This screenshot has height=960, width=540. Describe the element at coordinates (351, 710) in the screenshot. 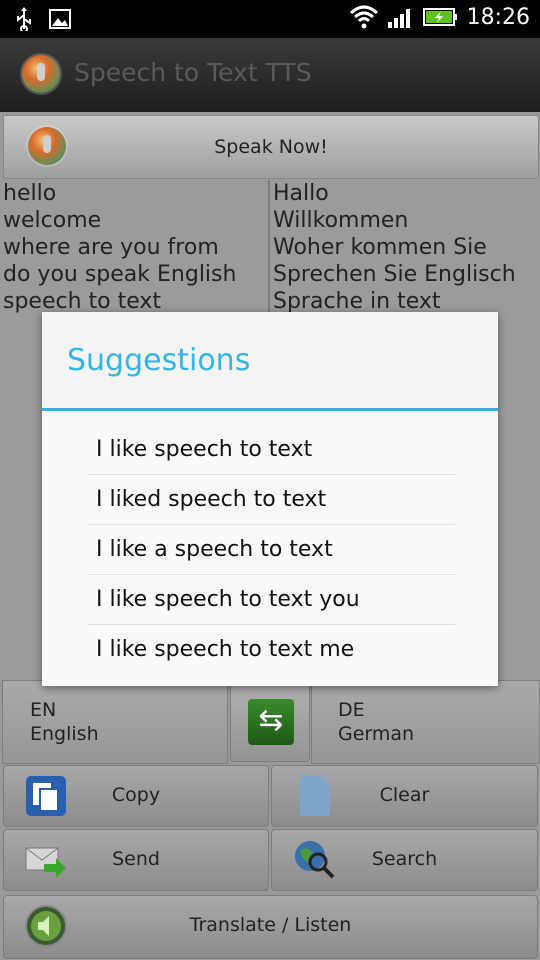

I see `target-language-code: DE` at that location.